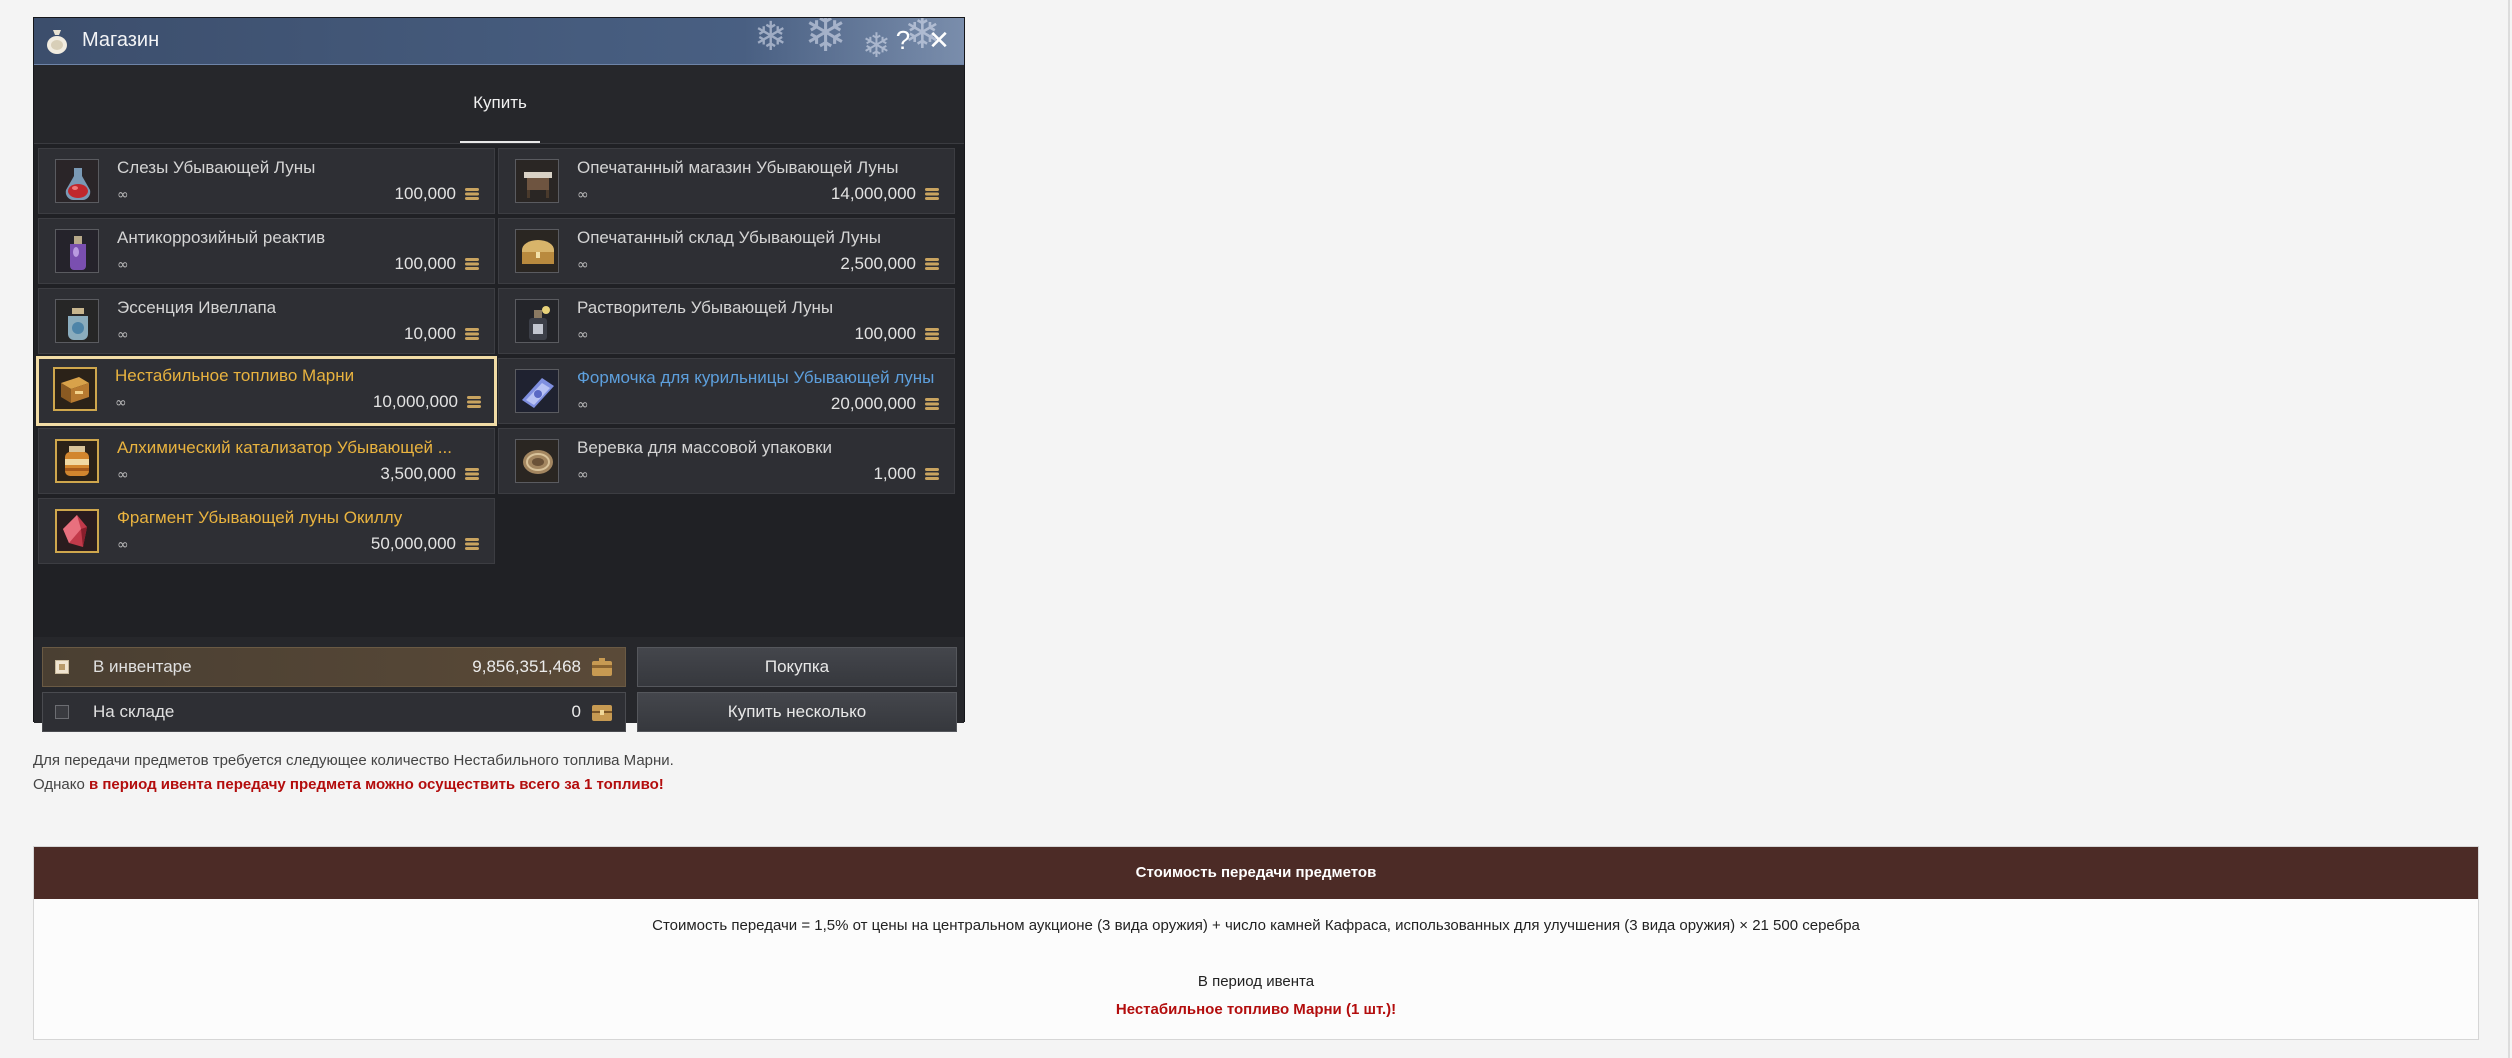 This screenshot has width=2512, height=1058. I want to click on fuel-box-icon, so click(75, 389).